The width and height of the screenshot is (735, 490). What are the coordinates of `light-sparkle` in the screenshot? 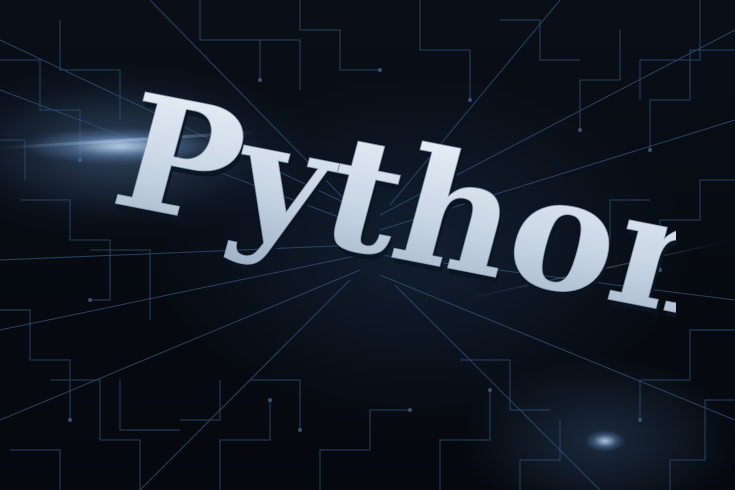 It's located at (605, 441).